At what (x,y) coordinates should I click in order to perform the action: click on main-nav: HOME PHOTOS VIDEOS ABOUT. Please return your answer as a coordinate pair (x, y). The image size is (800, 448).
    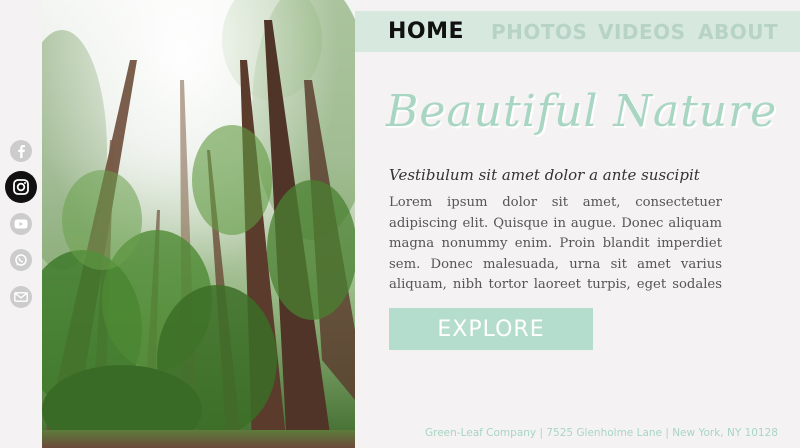
    Looking at the image, I should click on (577, 31).